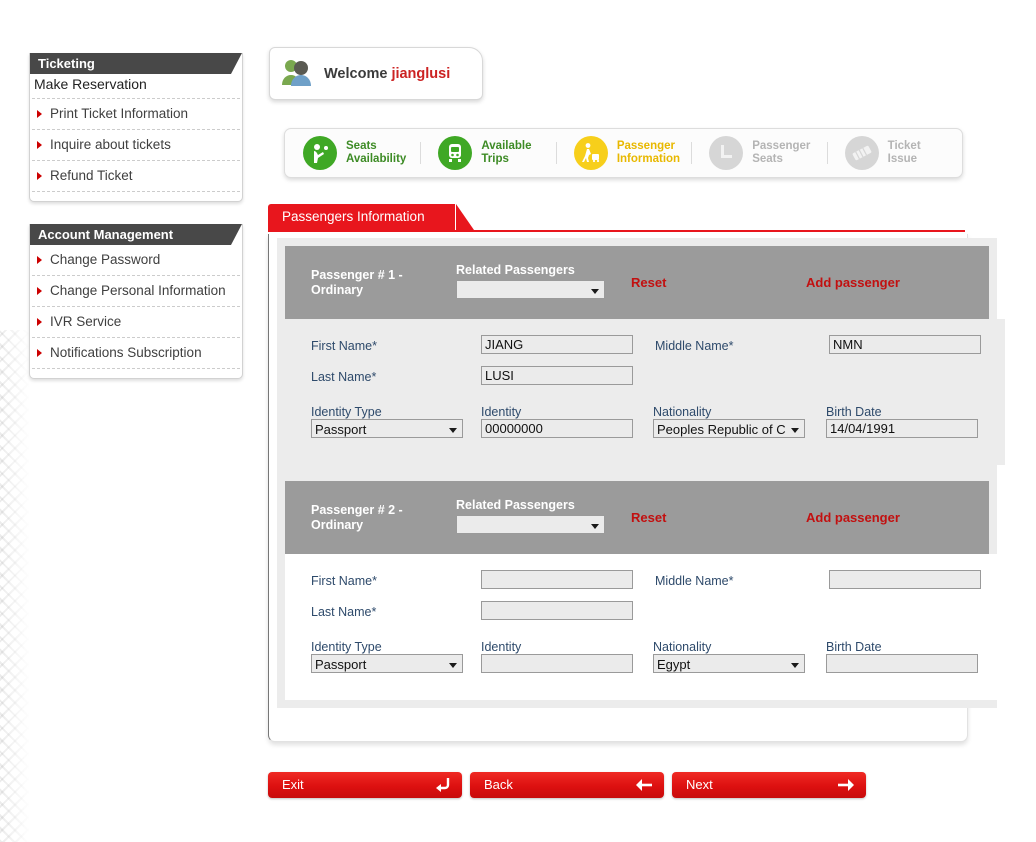  Describe the element at coordinates (699, 784) in the screenshot. I see `next-button-label: Next` at that location.